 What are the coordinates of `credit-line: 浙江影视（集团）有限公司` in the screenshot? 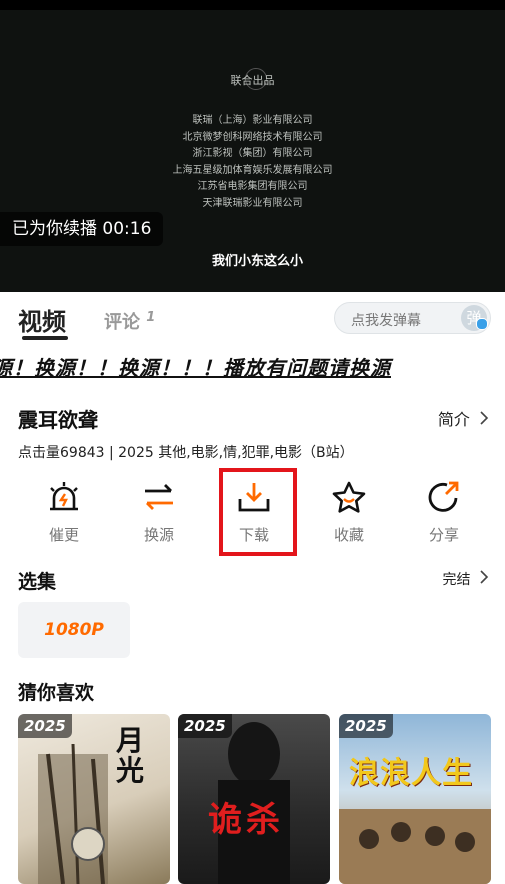 It's located at (252, 153).